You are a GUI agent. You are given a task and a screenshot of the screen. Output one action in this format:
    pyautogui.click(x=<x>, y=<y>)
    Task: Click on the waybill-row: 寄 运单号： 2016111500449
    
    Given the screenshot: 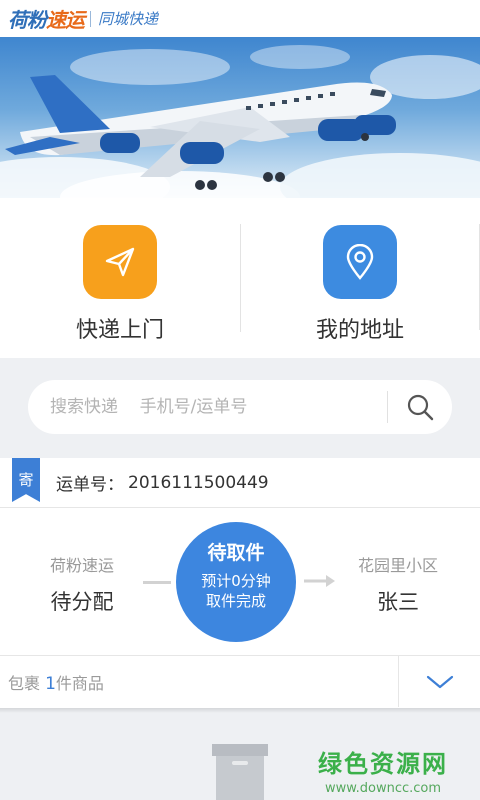 What is the action you would take?
    pyautogui.click(x=240, y=483)
    